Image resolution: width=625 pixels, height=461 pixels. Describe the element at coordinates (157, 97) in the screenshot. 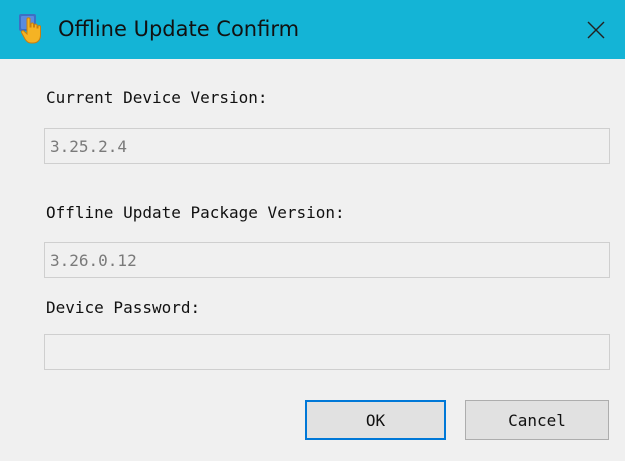

I see `current-version-label: Current Device Version:` at that location.